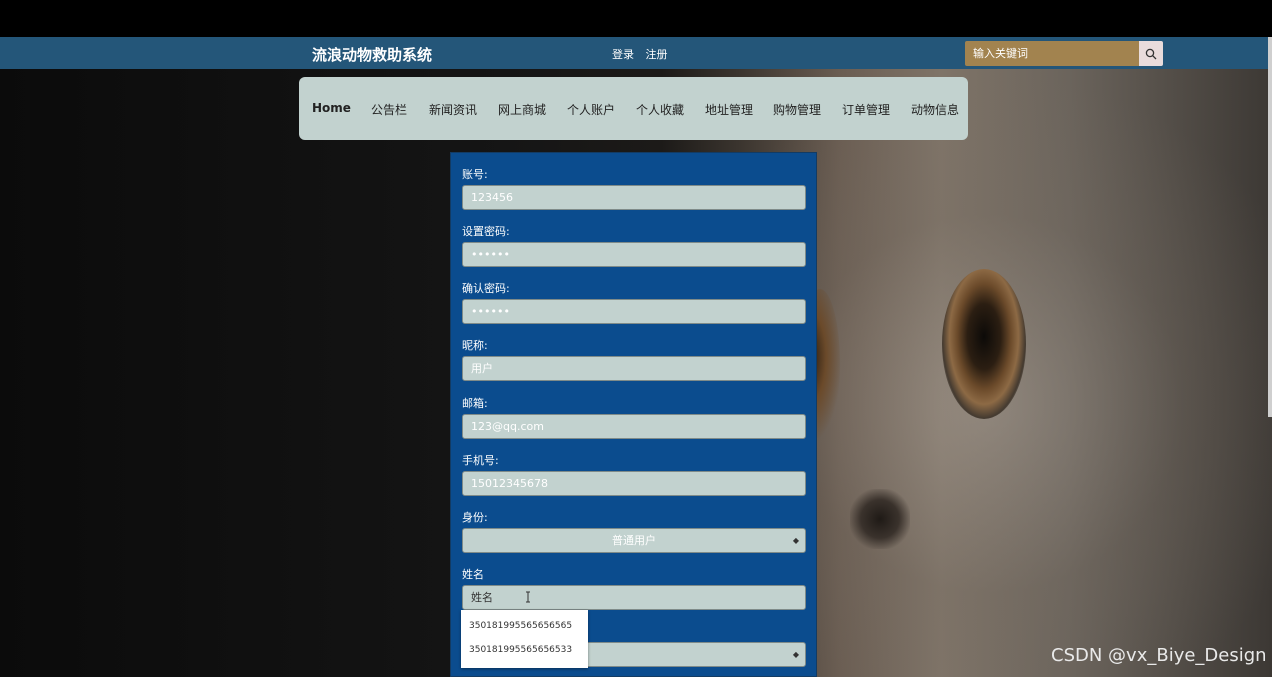  What do you see at coordinates (475, 345) in the screenshot?
I see `nickname-label: 昵称:` at bounding box center [475, 345].